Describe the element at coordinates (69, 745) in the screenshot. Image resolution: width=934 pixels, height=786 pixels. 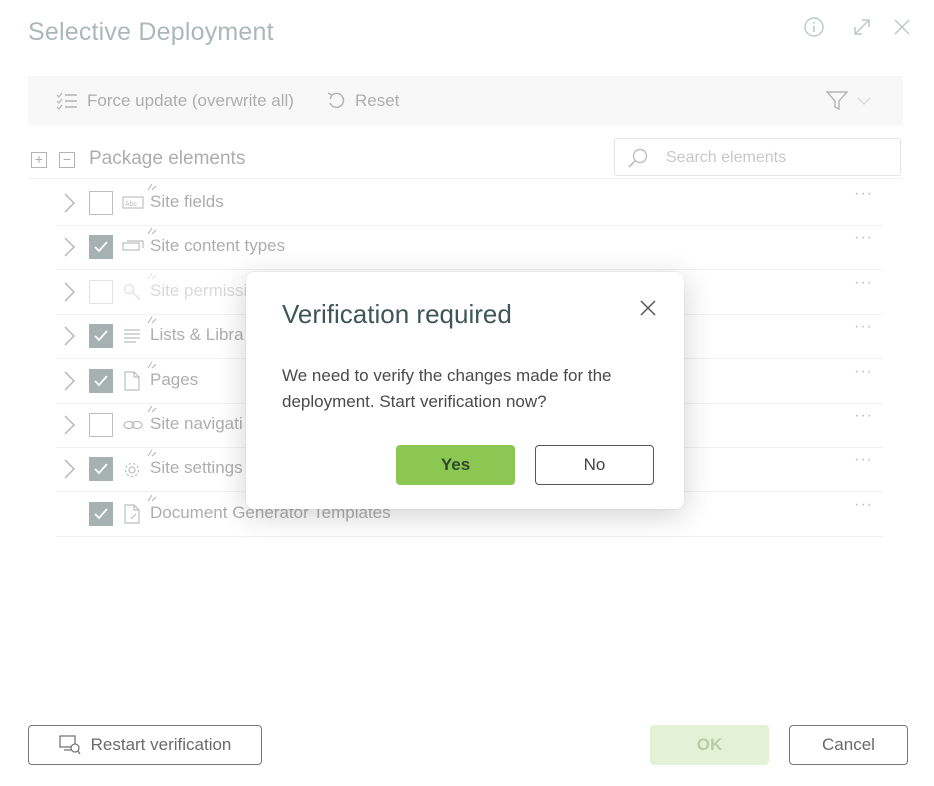
I see `restart-verification-icon` at that location.